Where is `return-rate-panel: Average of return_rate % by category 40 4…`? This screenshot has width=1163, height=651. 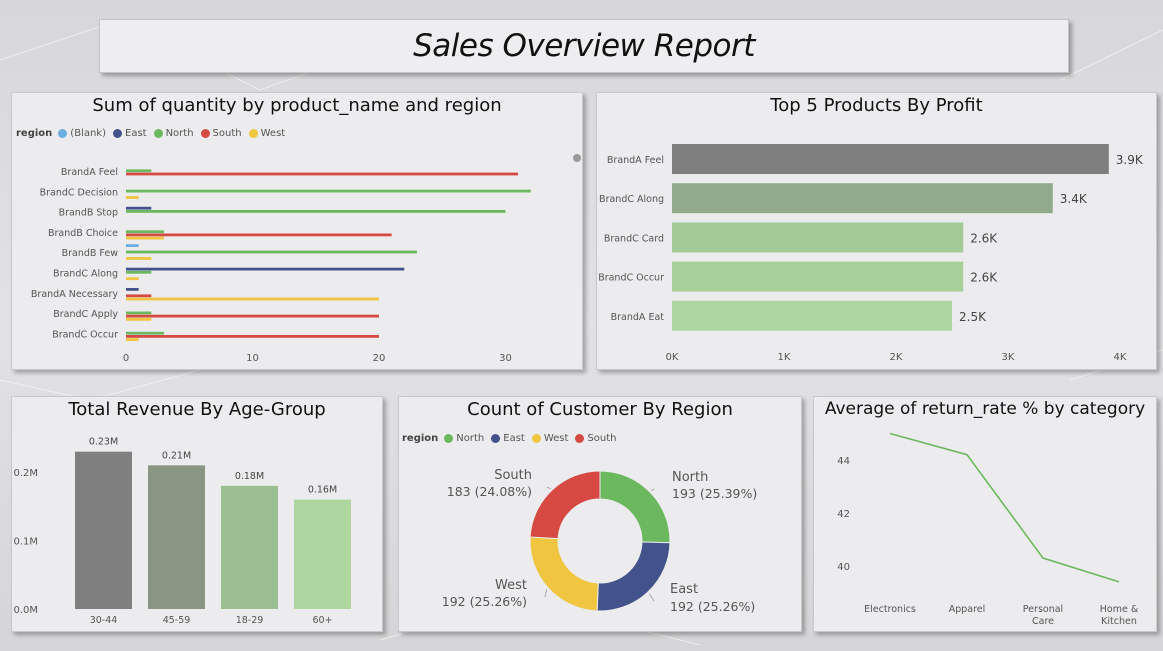
return-rate-panel: Average of return_rate % by category 40 4… is located at coordinates (985, 514).